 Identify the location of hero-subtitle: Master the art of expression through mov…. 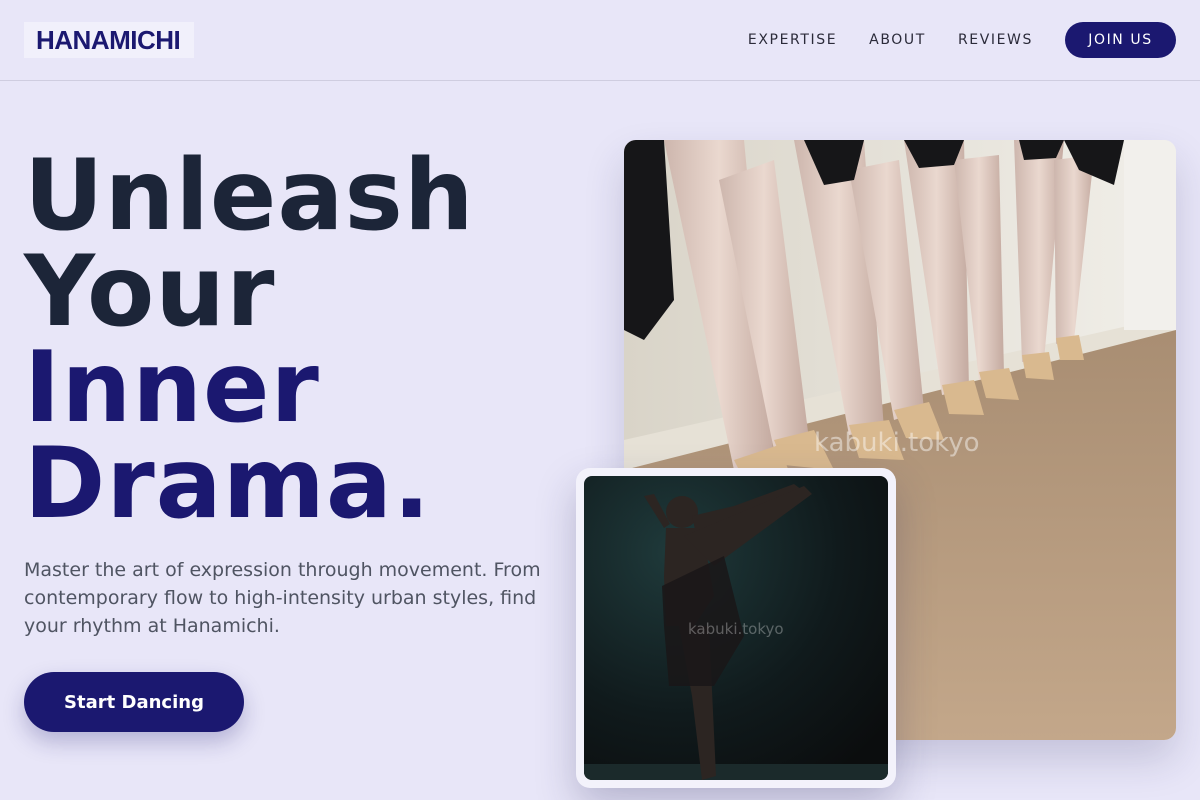
(282, 598).